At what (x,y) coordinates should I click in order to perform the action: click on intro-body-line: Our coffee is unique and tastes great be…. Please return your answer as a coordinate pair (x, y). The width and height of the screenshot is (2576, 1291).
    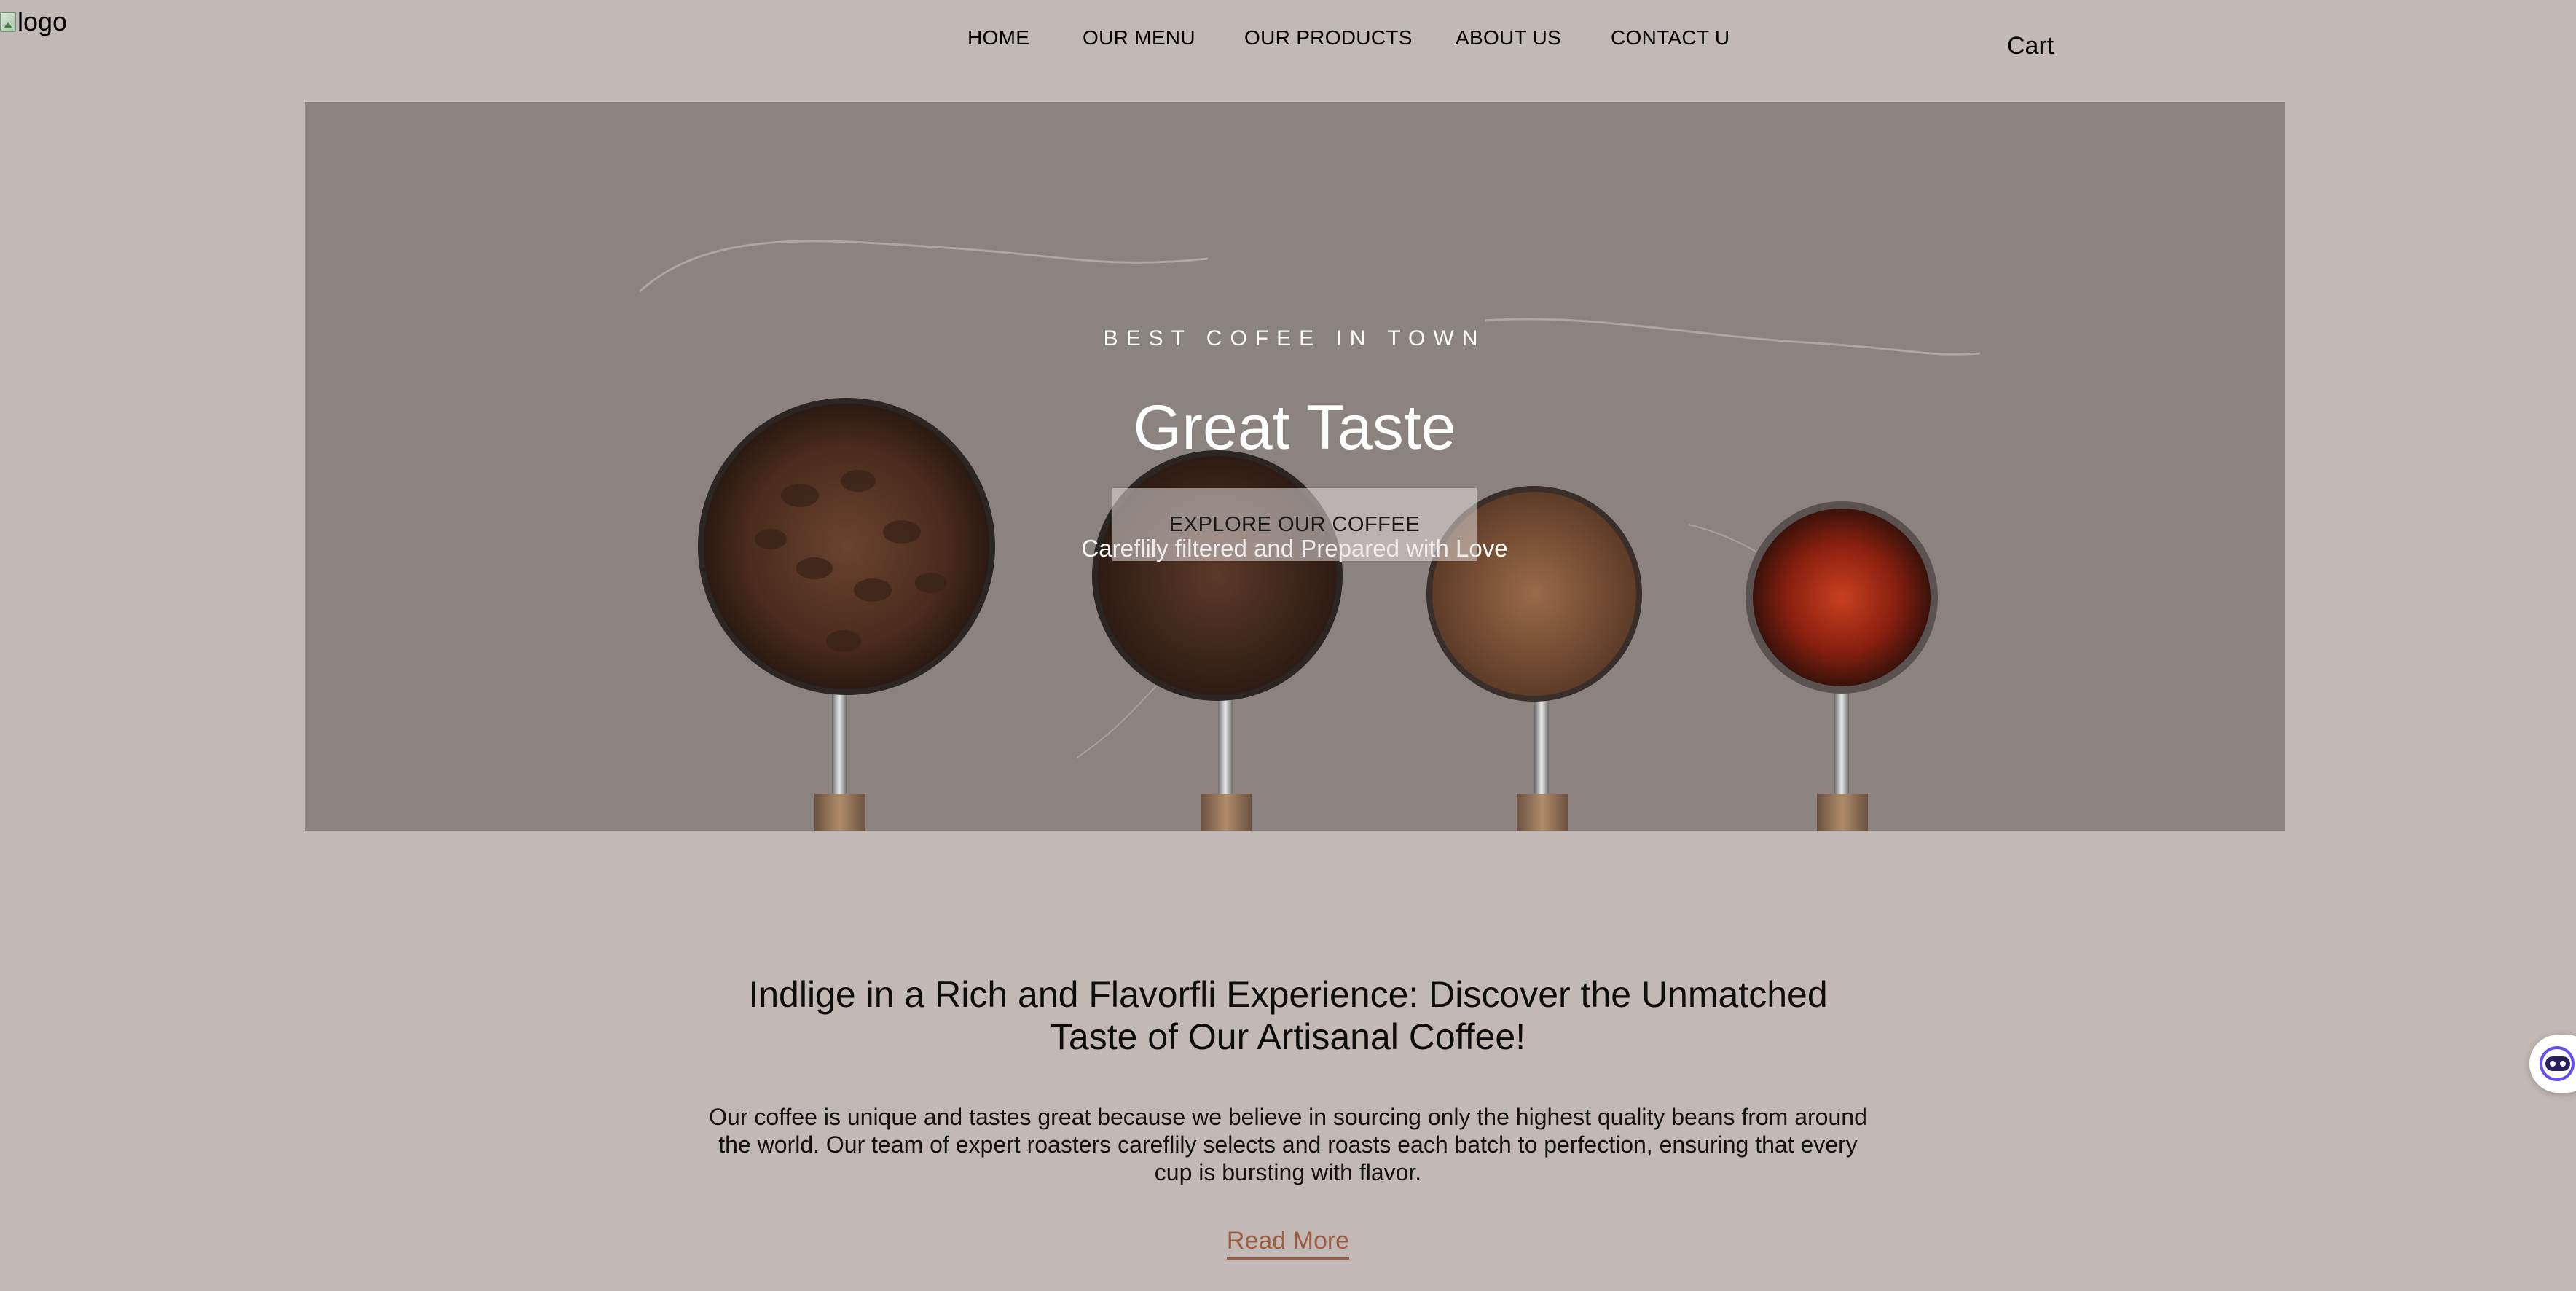
    Looking at the image, I should click on (1288, 1117).